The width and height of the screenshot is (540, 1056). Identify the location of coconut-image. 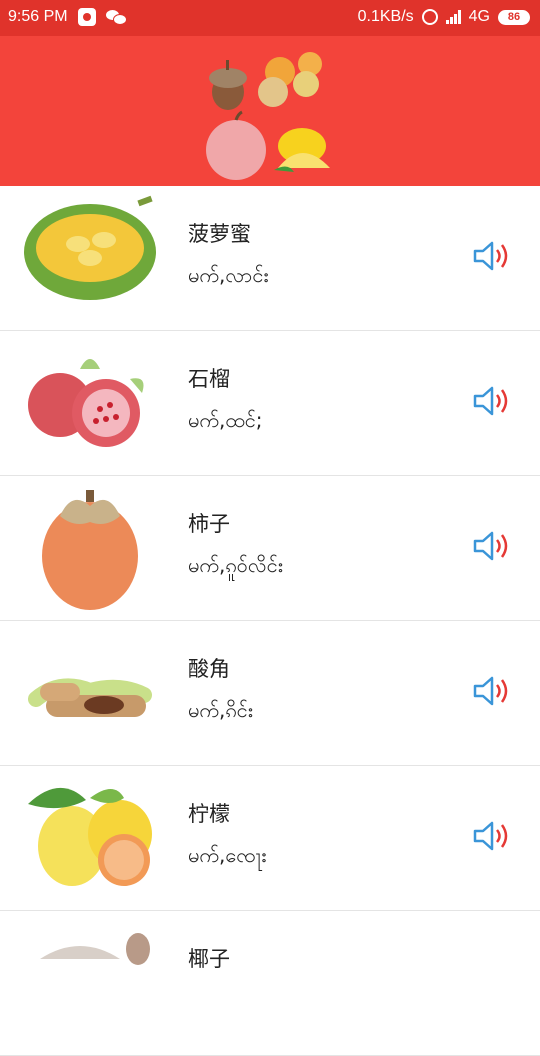
(95, 949).